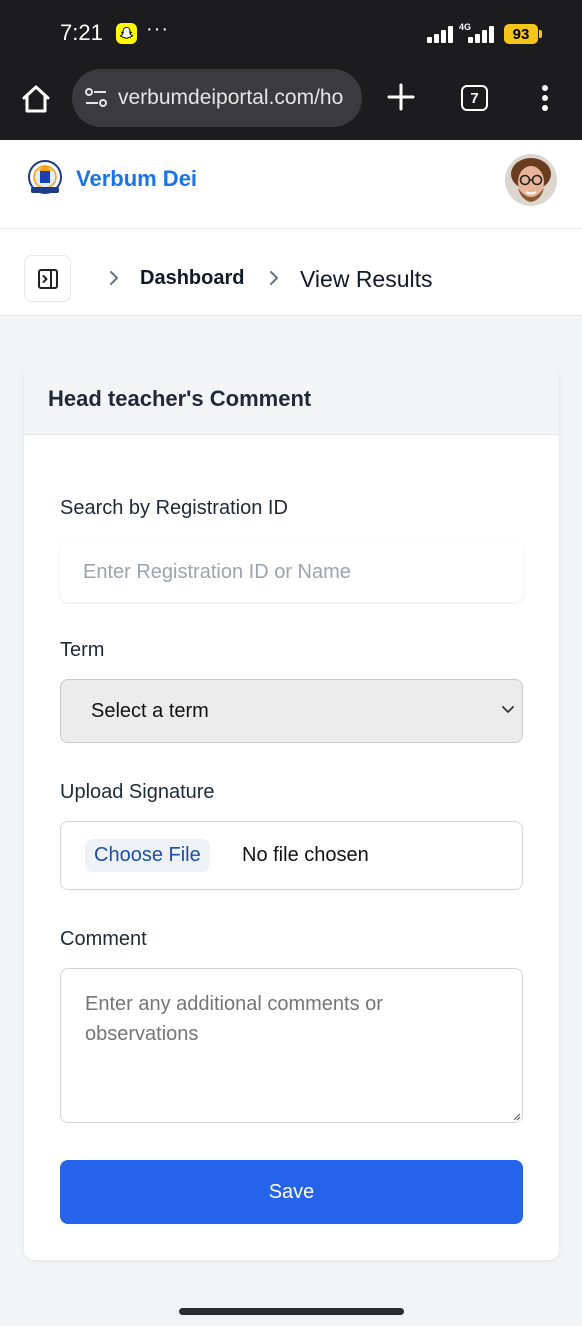  I want to click on battery-indicator: 93, so click(523, 34).